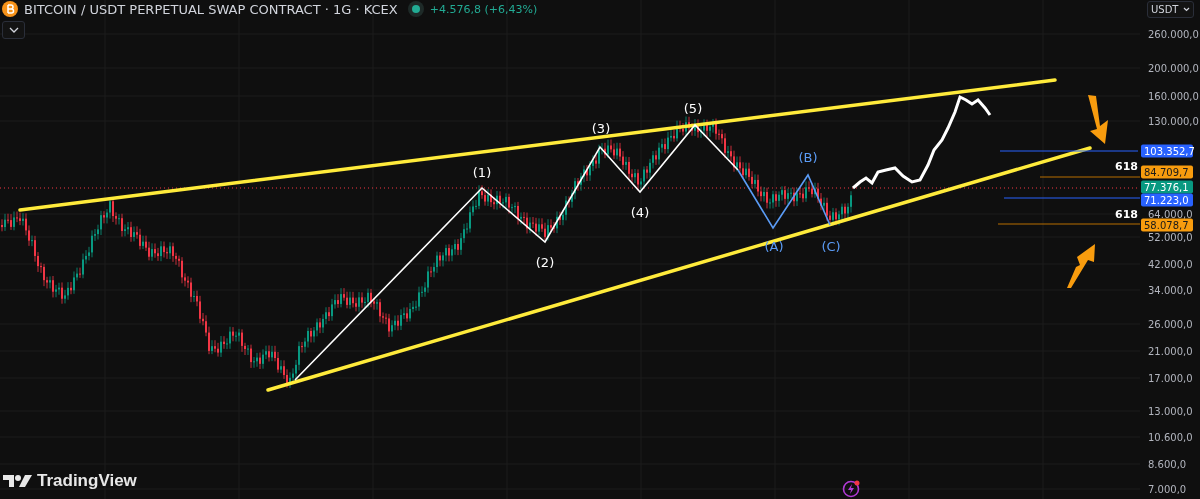 Image resolution: width=1200 pixels, height=499 pixels. What do you see at coordinates (483, 9) in the screenshot?
I see `price-change: +4.576,8 (+6,43%)` at bounding box center [483, 9].